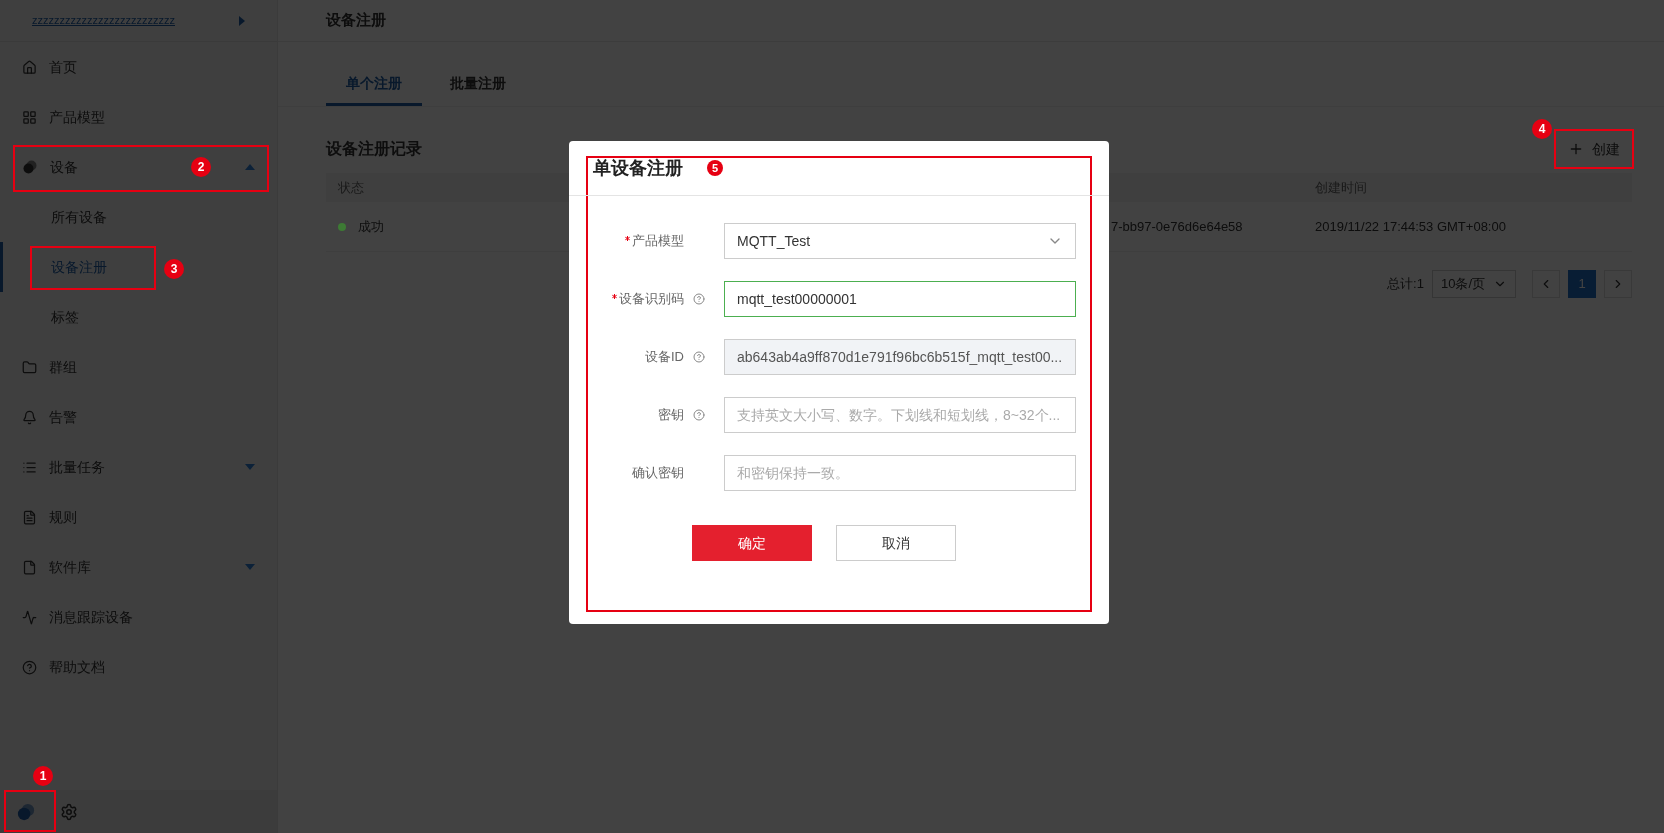 The width and height of the screenshot is (1664, 833). What do you see at coordinates (896, 543) in the screenshot?
I see `cancel-button: 取消` at bounding box center [896, 543].